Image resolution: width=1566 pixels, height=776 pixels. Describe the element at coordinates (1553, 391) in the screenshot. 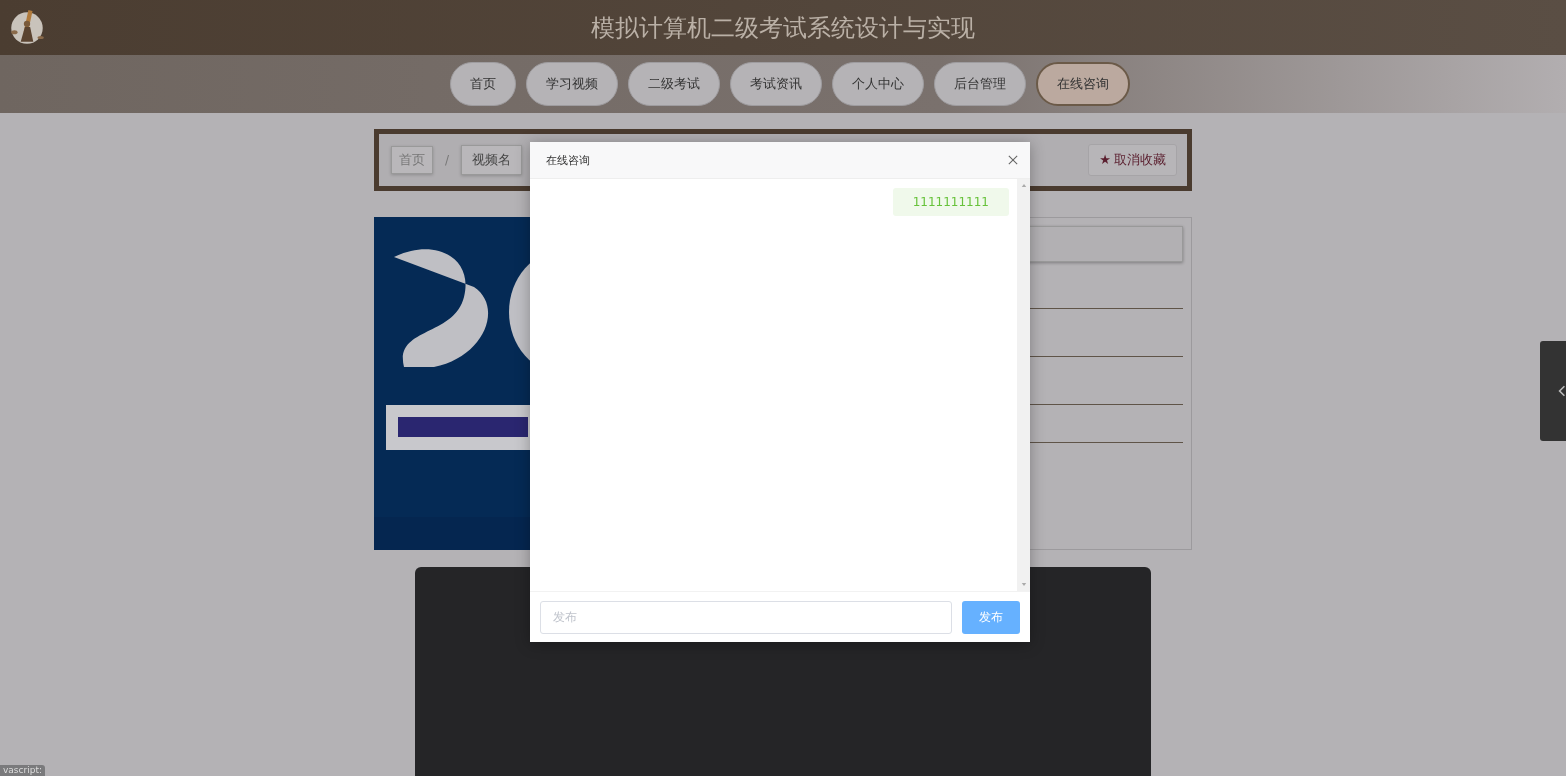

I see `side-toggle-tab` at that location.